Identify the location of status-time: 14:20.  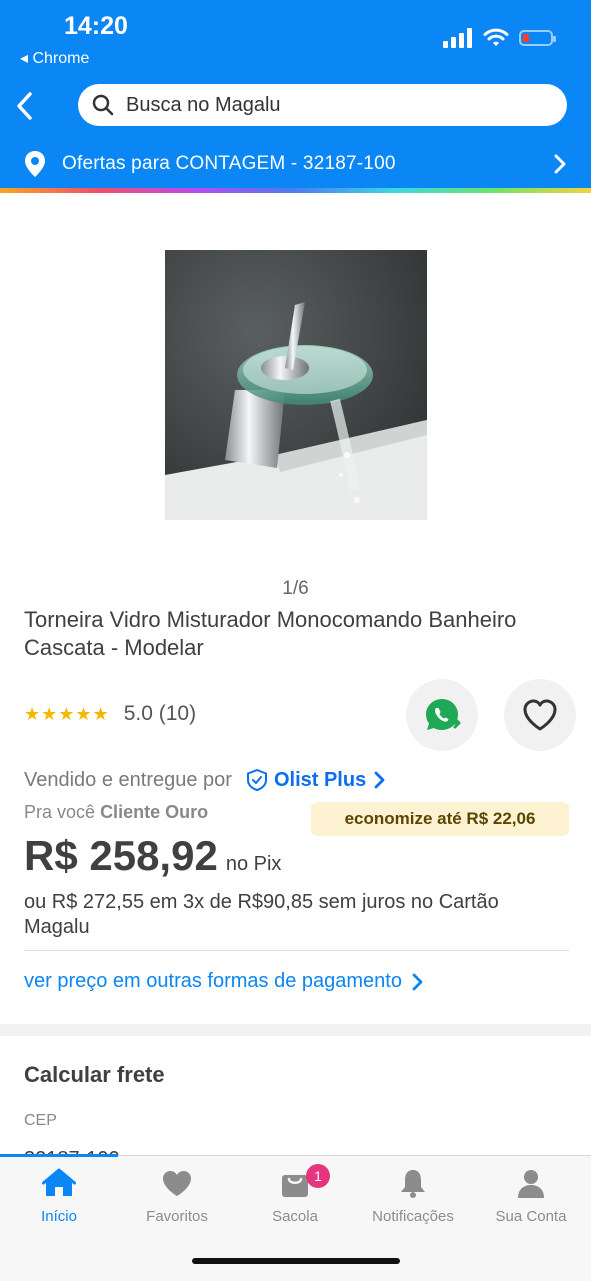
(96, 26).